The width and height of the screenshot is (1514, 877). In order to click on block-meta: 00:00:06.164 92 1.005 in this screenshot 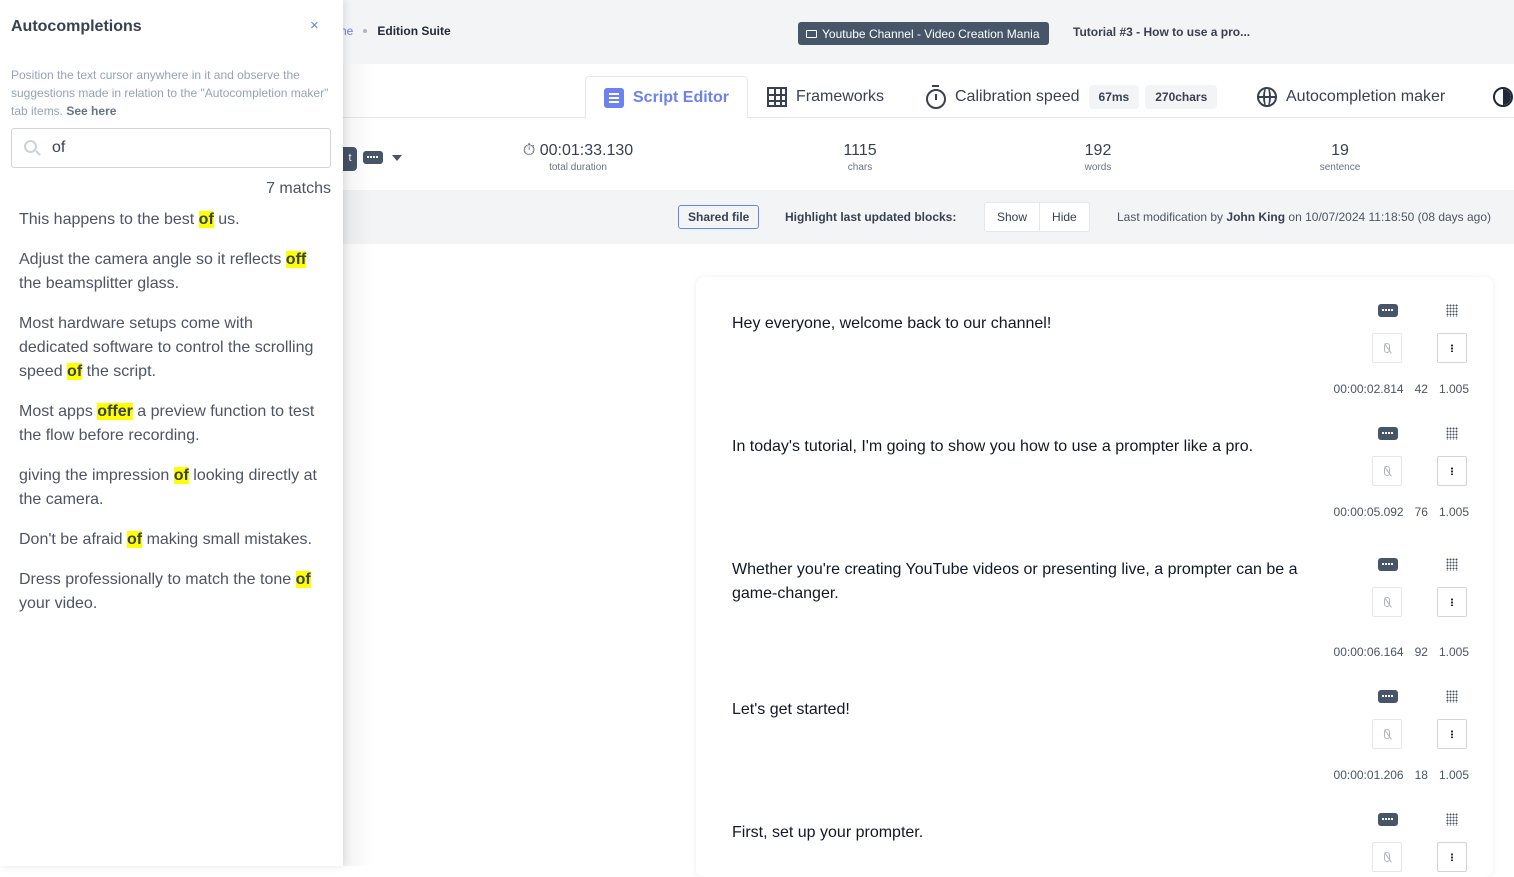, I will do `click(1401, 652)`.